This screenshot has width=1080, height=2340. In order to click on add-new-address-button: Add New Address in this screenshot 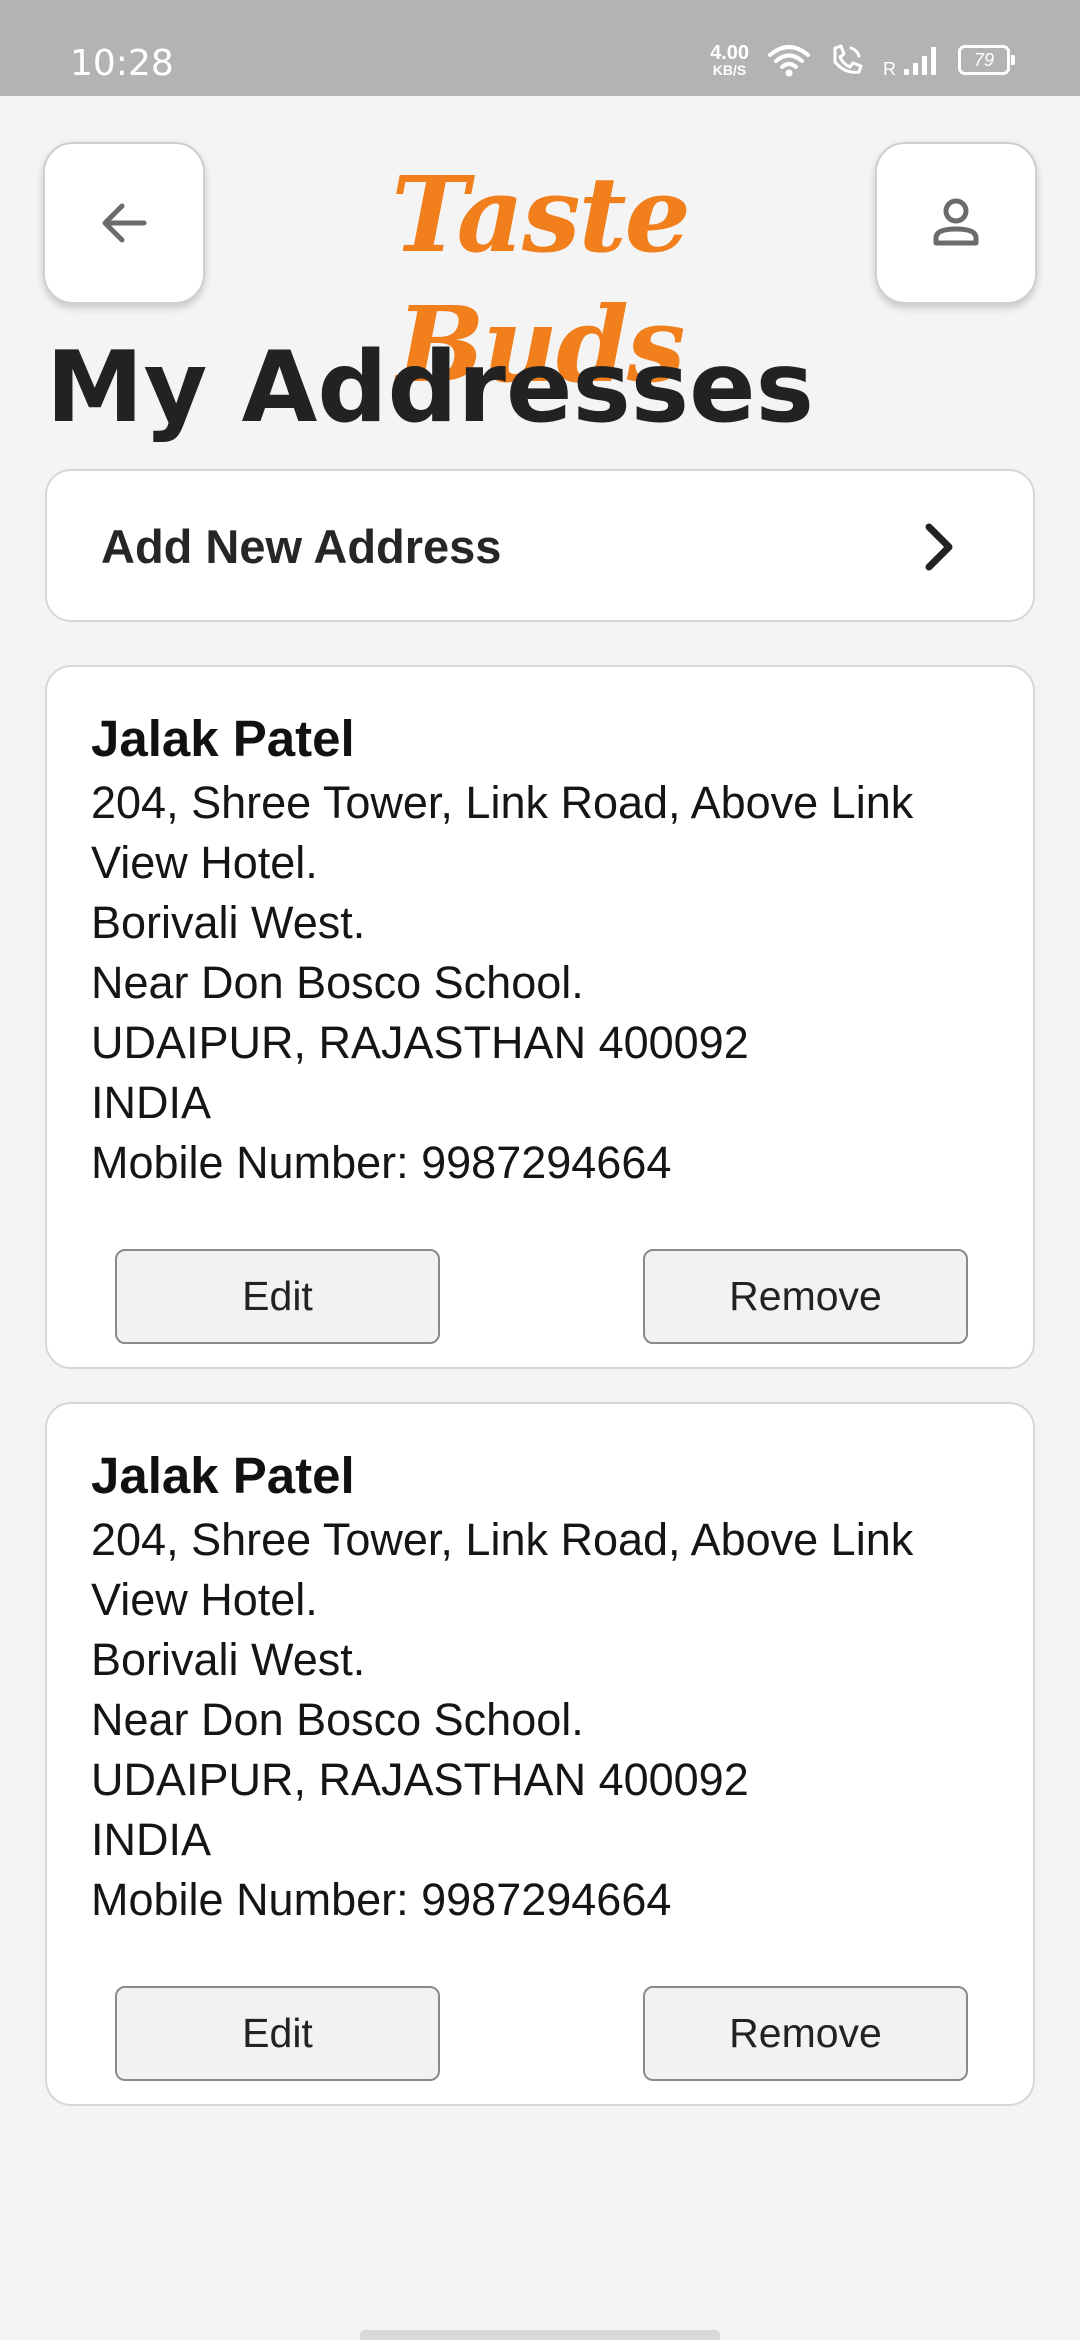, I will do `click(540, 545)`.